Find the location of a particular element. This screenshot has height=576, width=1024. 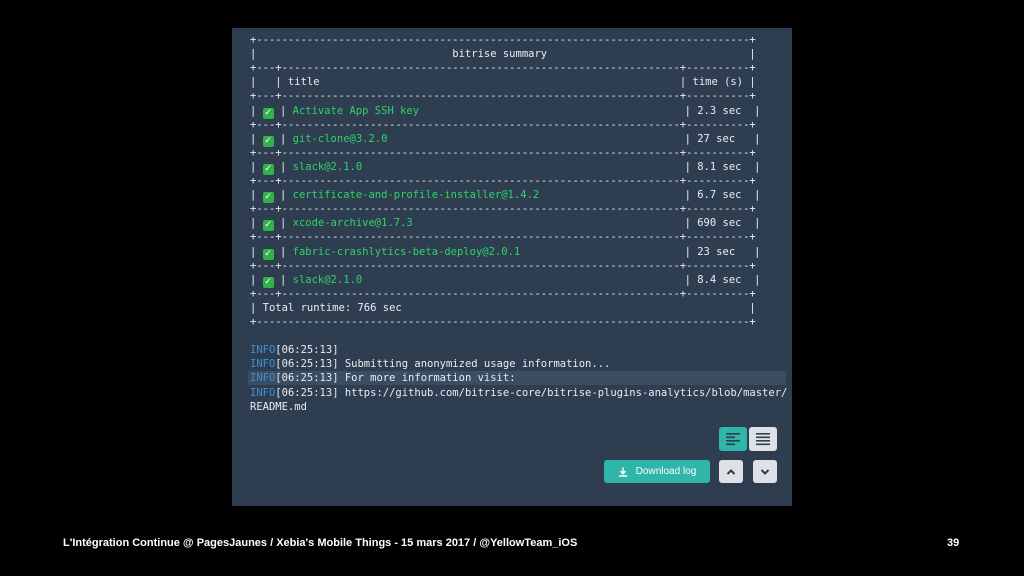

step-row: | ✓ | Activate App SSH key | 2.3 sec | is located at coordinates (505, 111).